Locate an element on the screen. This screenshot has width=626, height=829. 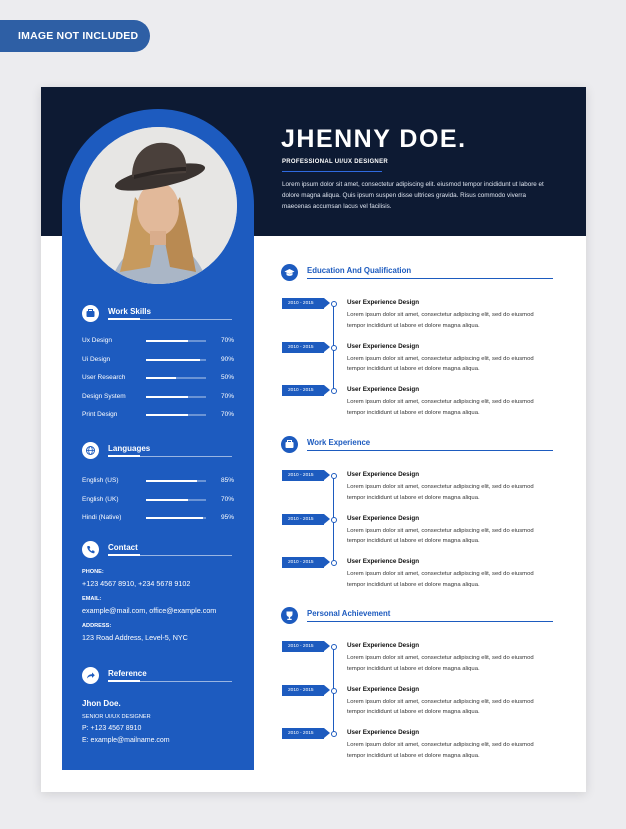
work-skills-title: Work Skills is located at coordinates (129, 311).